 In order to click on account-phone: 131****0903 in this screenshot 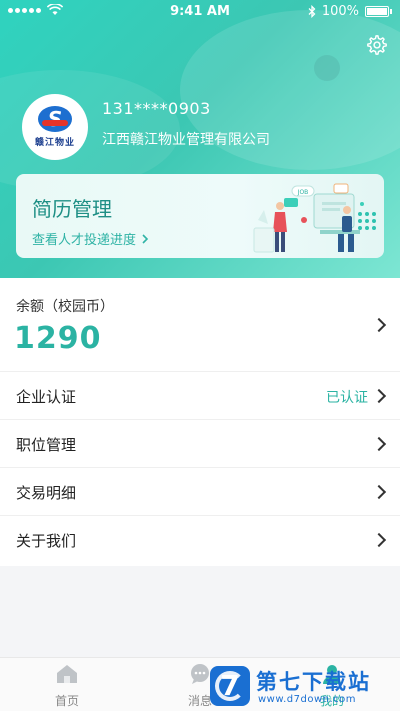, I will do `click(156, 108)`.